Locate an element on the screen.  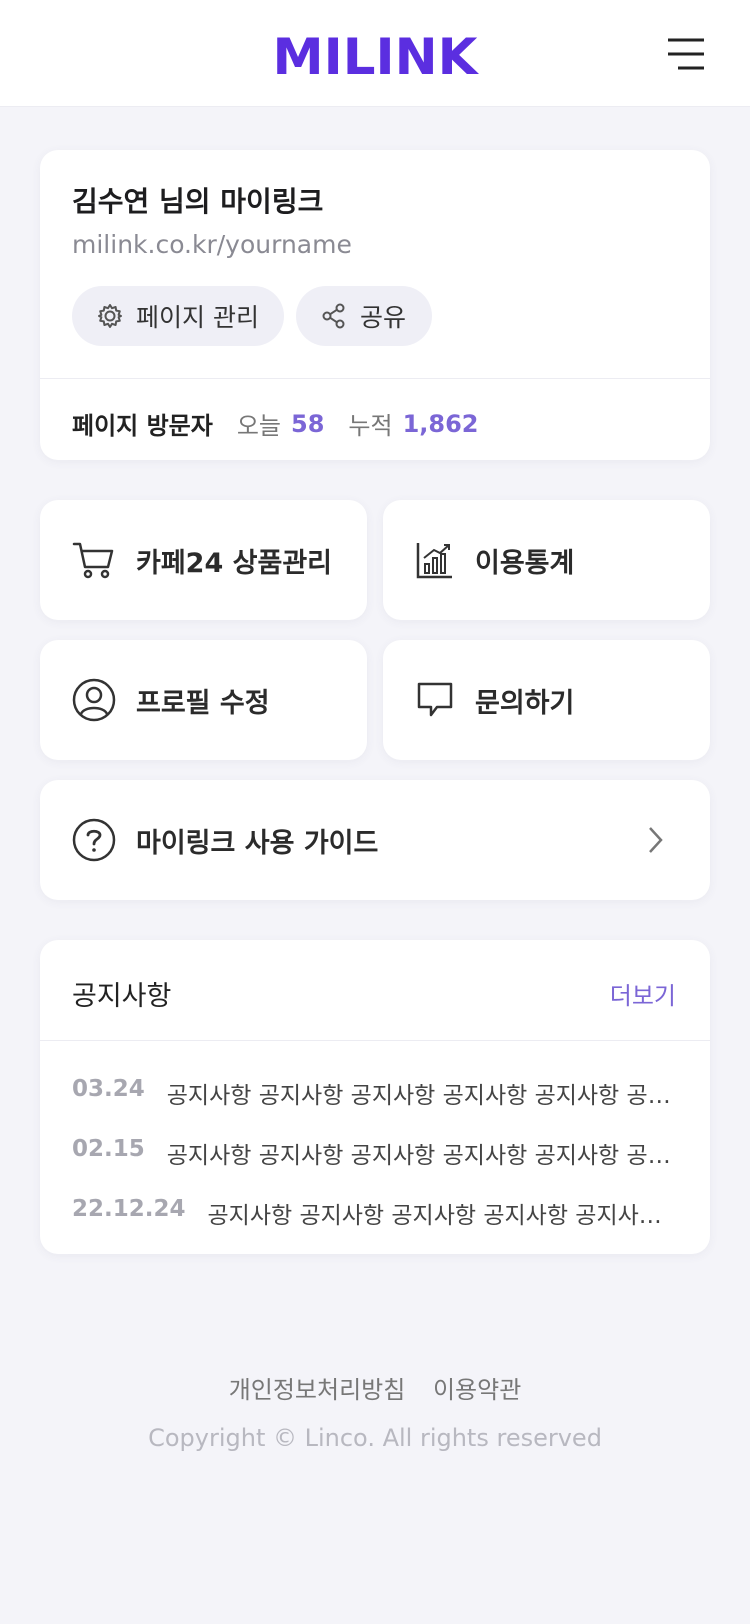
help-circle-icon is located at coordinates (94, 840).